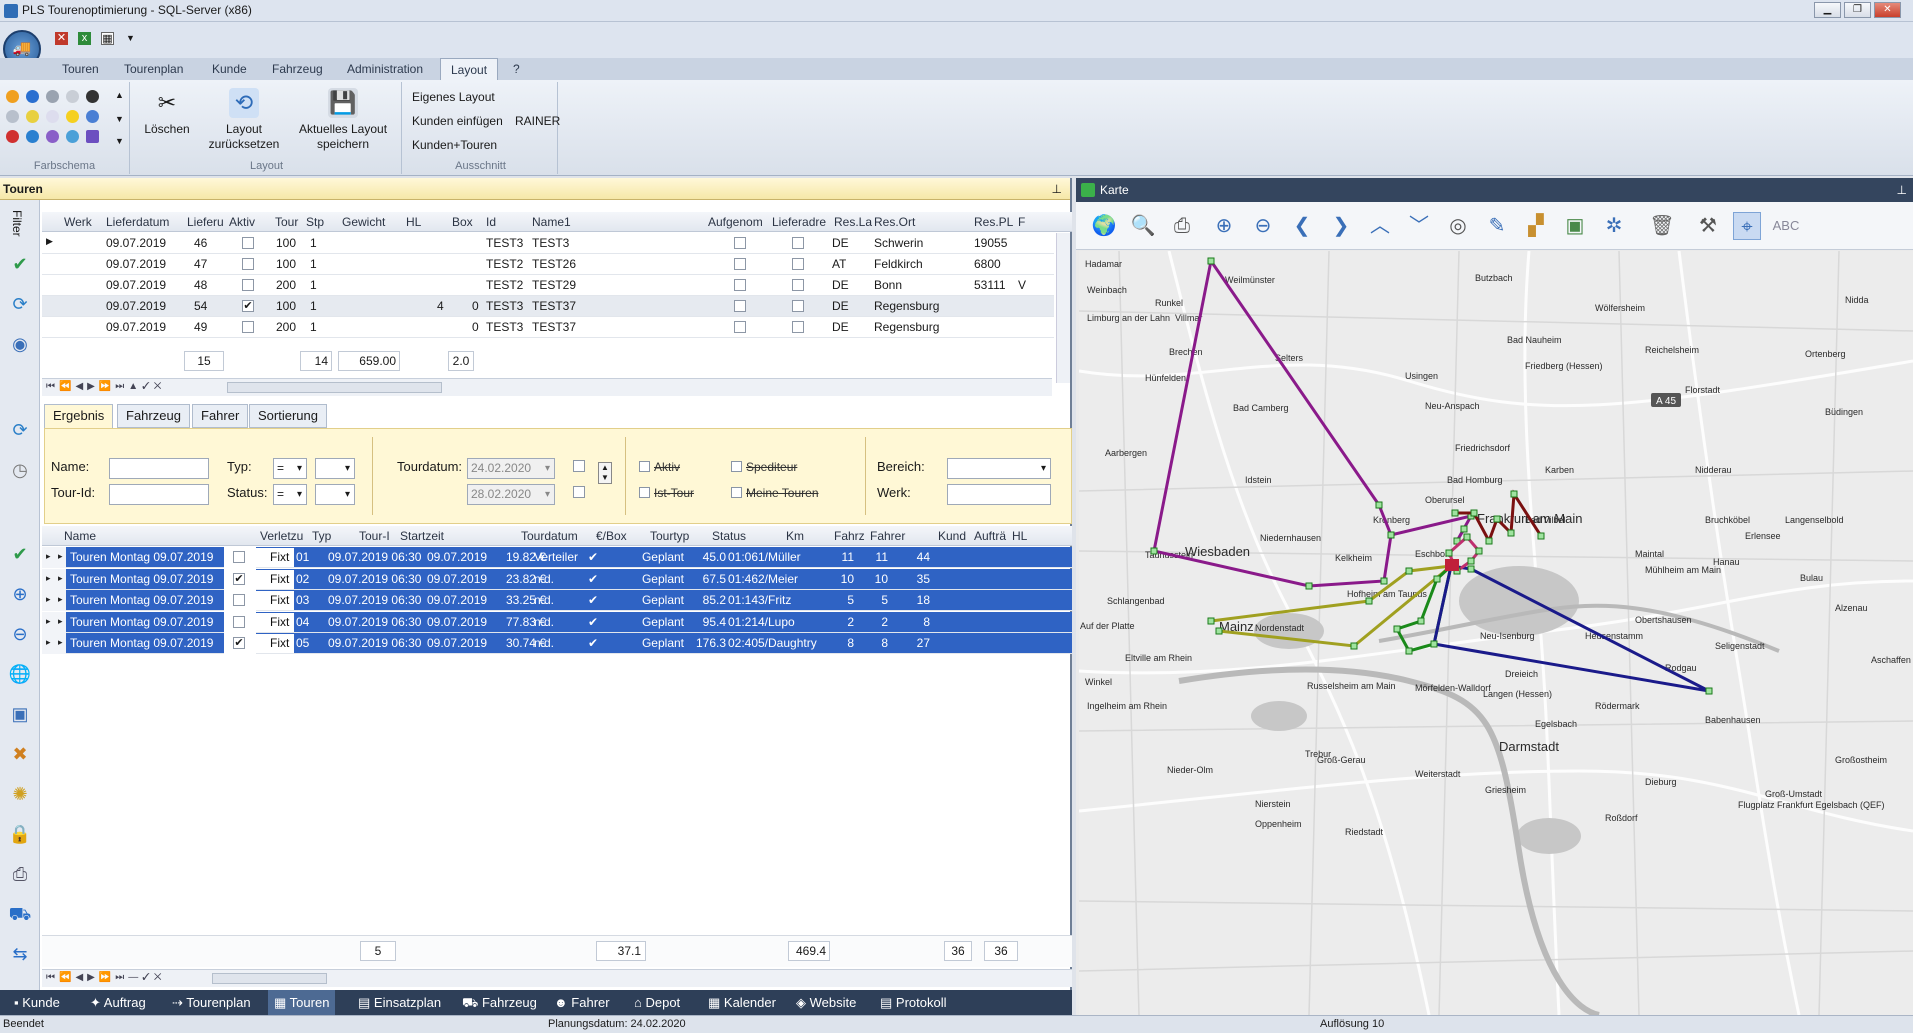 This screenshot has width=1913, height=1033. I want to click on col-lieferadresse: Lieferadre, so click(799, 222).